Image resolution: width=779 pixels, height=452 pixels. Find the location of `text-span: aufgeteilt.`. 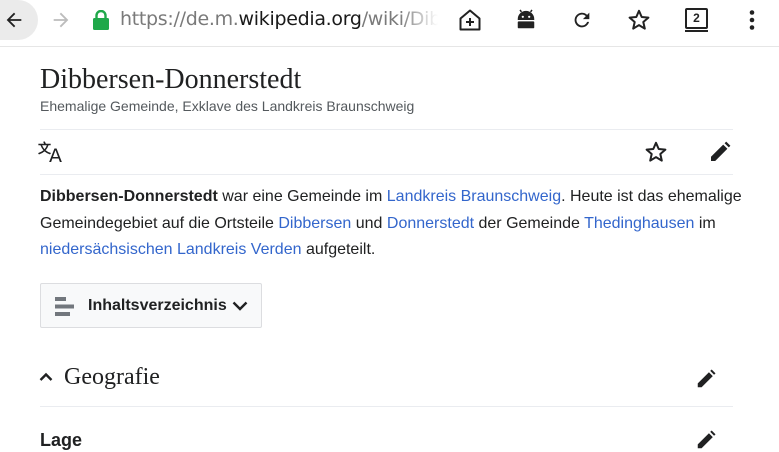

text-span: aufgeteilt. is located at coordinates (338, 249).